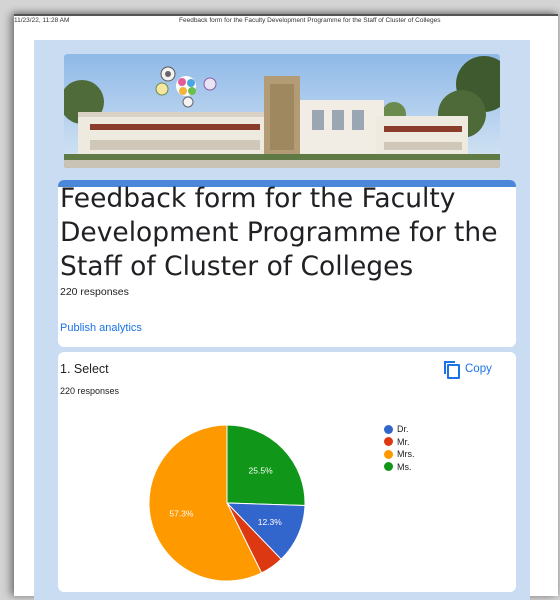 This screenshot has width=560, height=600. I want to click on print-timestamp: 11/23/22, 11:28 AM, so click(42, 20).